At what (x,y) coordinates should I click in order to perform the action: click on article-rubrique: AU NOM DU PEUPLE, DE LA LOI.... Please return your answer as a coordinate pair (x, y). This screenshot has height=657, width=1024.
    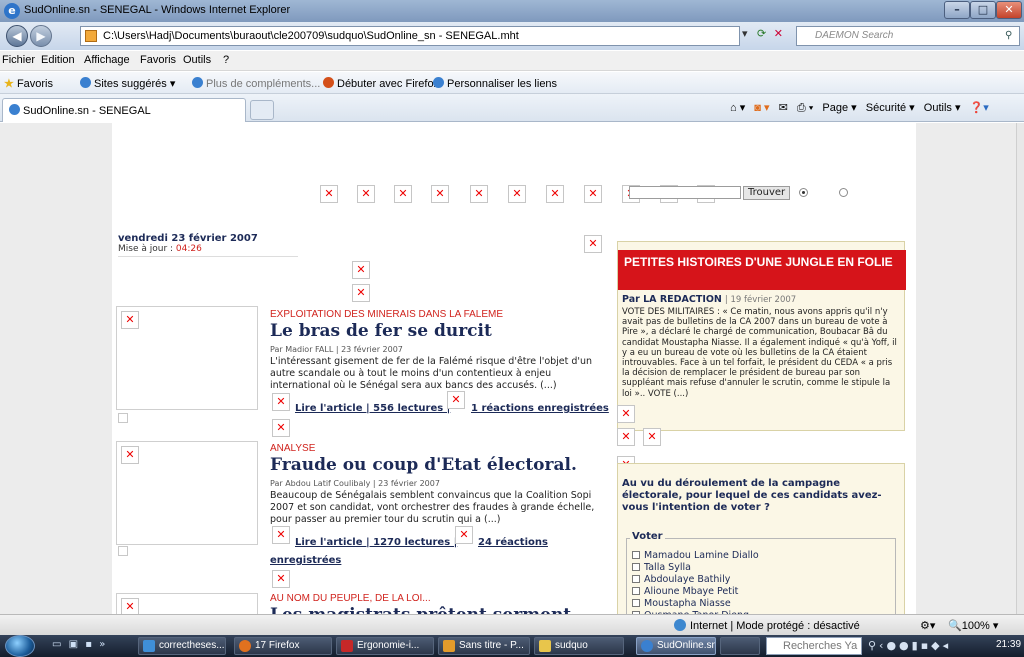
    Looking at the image, I should click on (350, 598).